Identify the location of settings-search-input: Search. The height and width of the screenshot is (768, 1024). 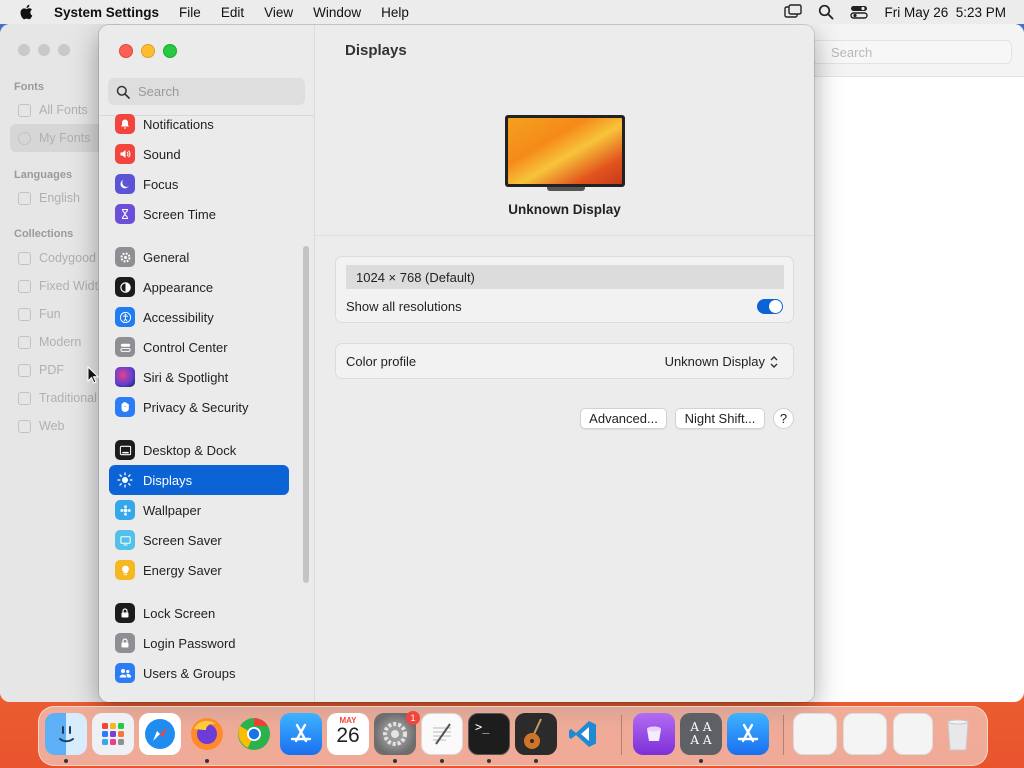
(206, 91).